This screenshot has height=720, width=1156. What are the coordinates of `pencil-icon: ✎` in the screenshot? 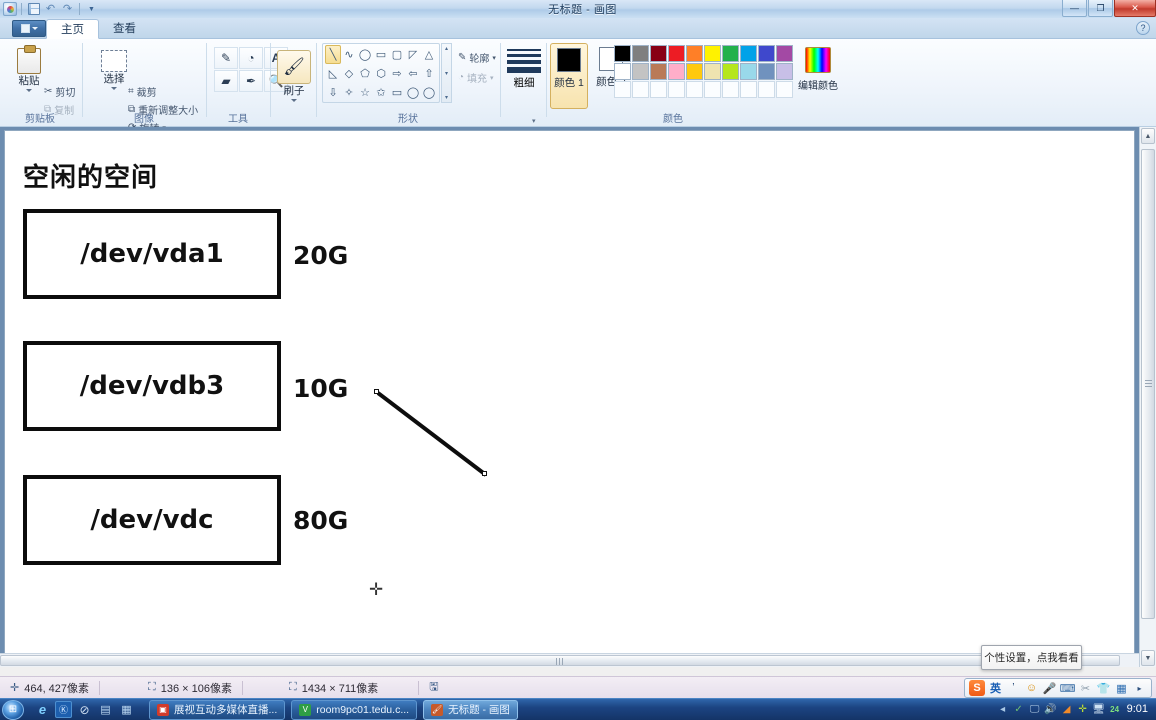 It's located at (226, 58).